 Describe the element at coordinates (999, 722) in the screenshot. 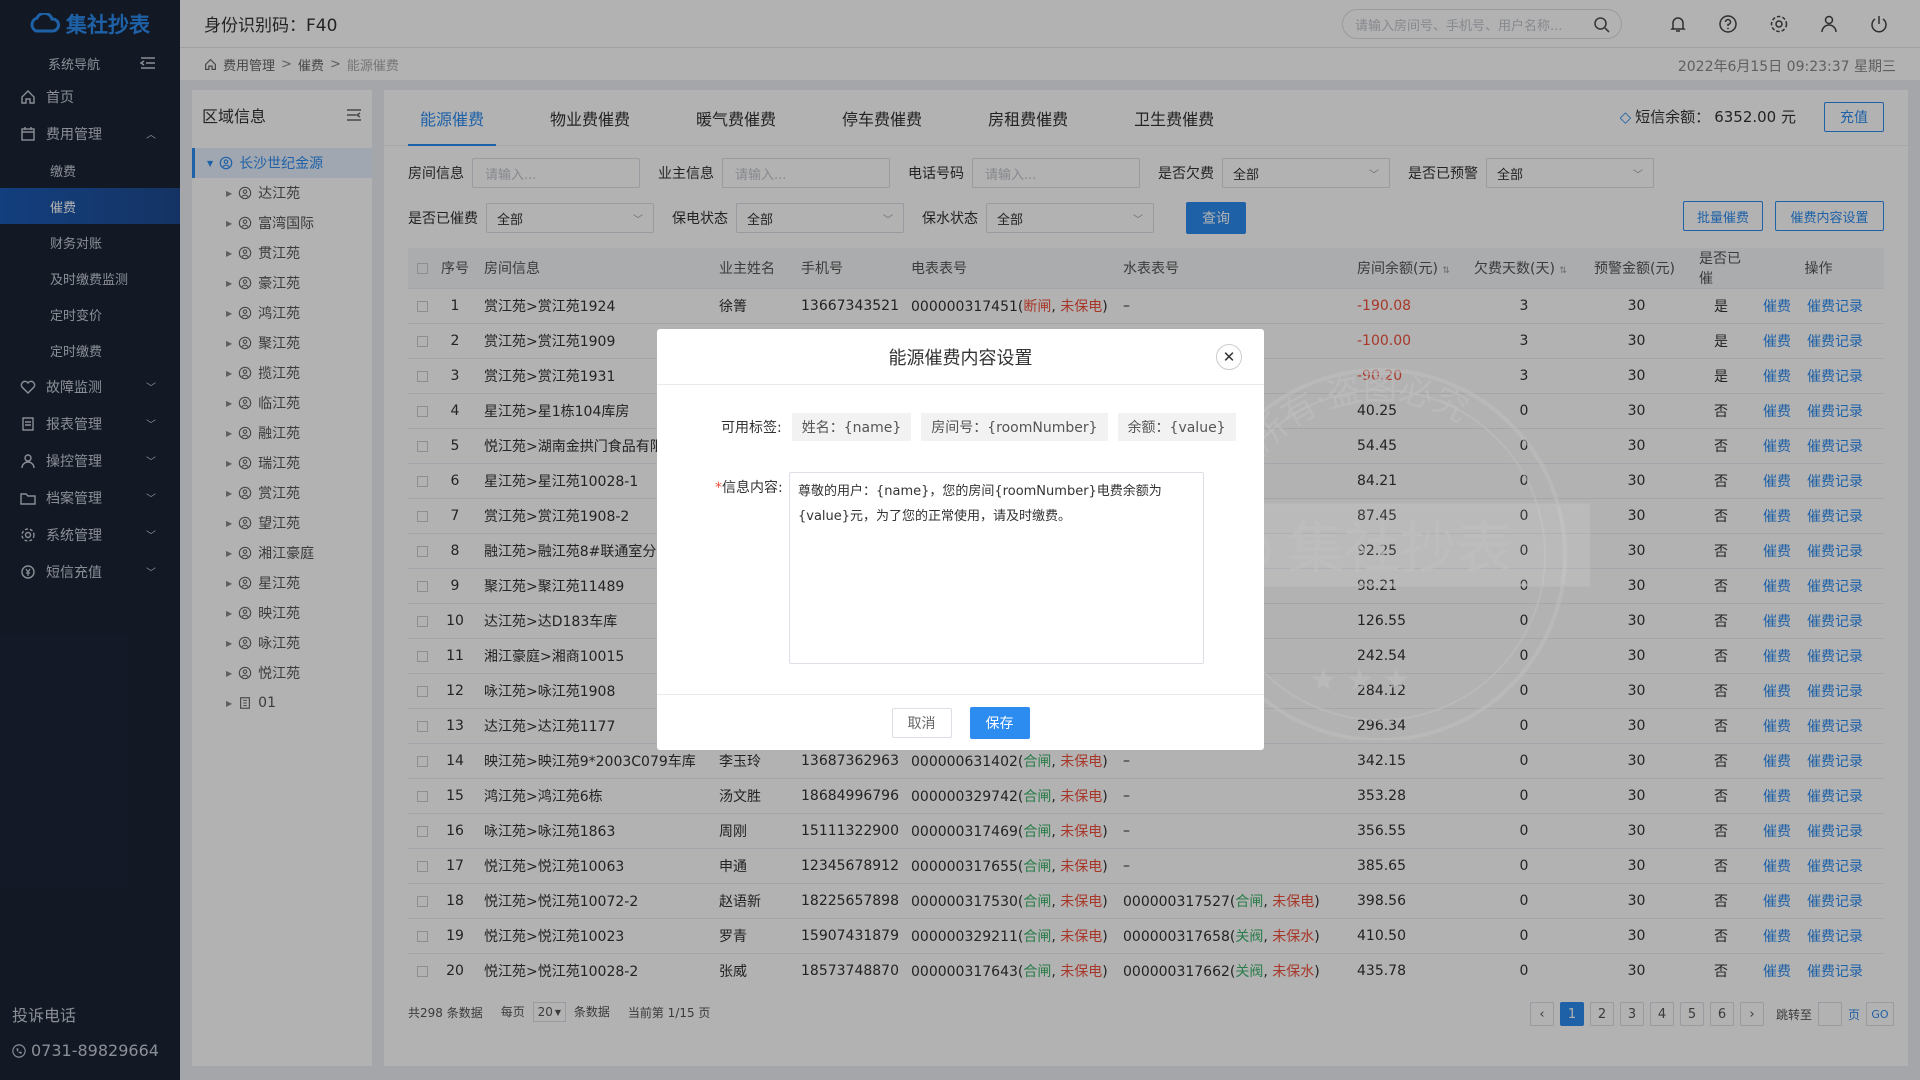

I see `save-button: 保存` at that location.